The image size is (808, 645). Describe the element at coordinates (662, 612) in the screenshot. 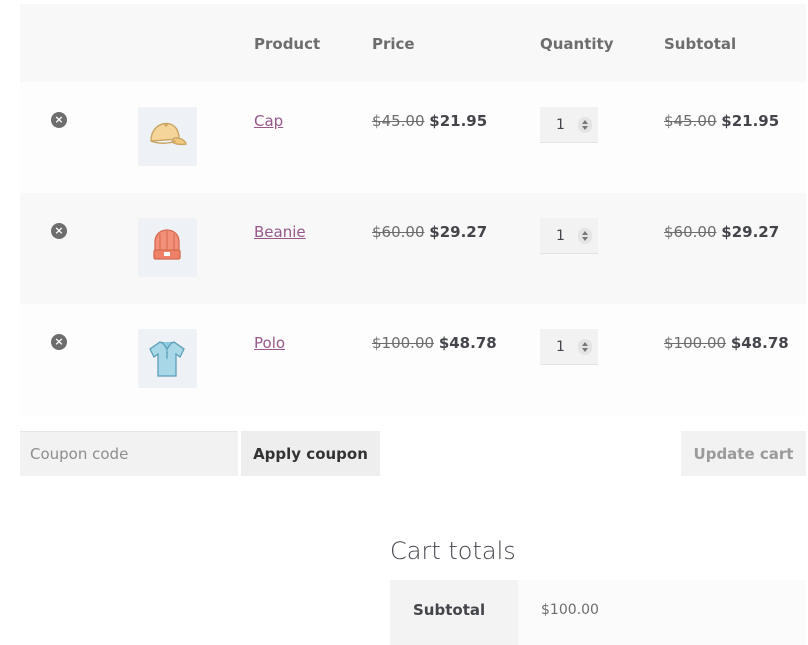

I see `totals-subtotal-value-cell: $100.00` at that location.